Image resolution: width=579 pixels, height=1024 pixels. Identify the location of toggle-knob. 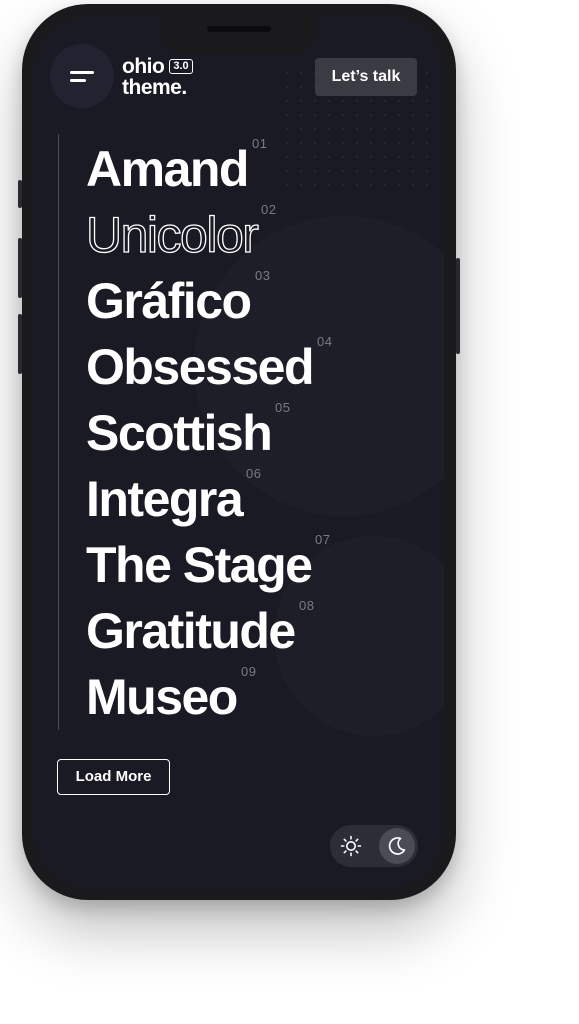
(397, 846).